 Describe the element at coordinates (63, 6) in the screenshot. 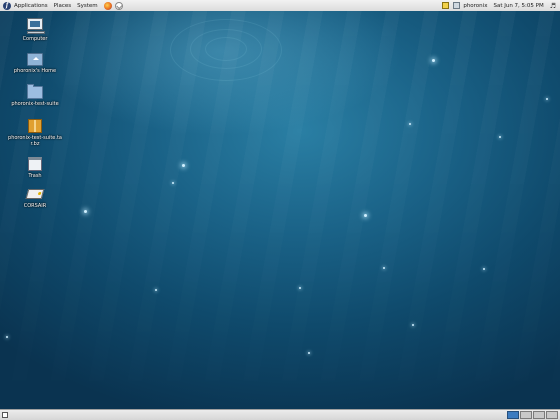

I see `menu-places: Places` at that location.